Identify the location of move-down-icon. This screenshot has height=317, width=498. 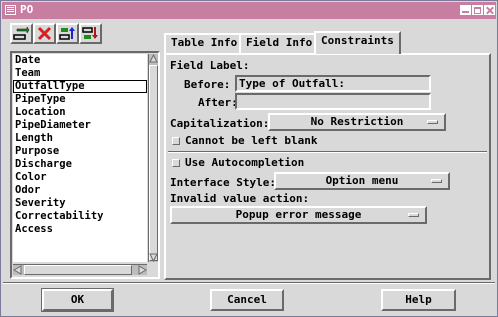
(90, 33).